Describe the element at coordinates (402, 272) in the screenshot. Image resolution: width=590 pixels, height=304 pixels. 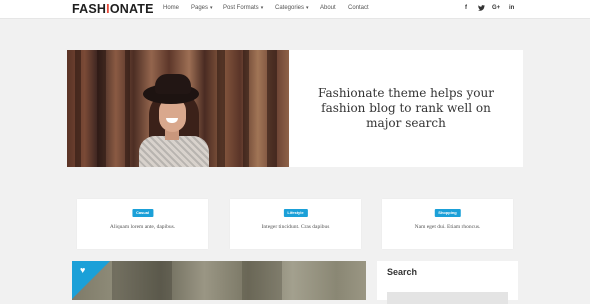
I see `widget-title: Search` at that location.